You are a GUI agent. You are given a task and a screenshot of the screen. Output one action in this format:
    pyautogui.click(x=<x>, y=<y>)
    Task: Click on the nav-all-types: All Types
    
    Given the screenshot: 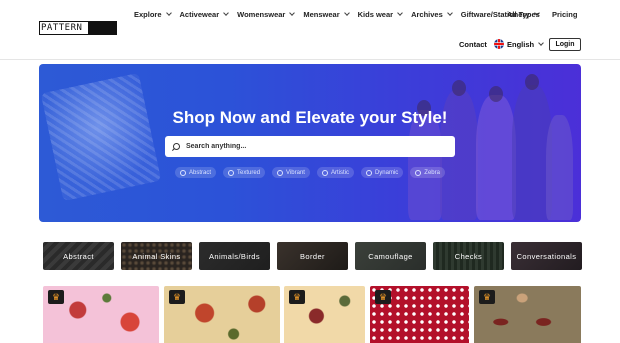 What is the action you would take?
    pyautogui.click(x=523, y=14)
    